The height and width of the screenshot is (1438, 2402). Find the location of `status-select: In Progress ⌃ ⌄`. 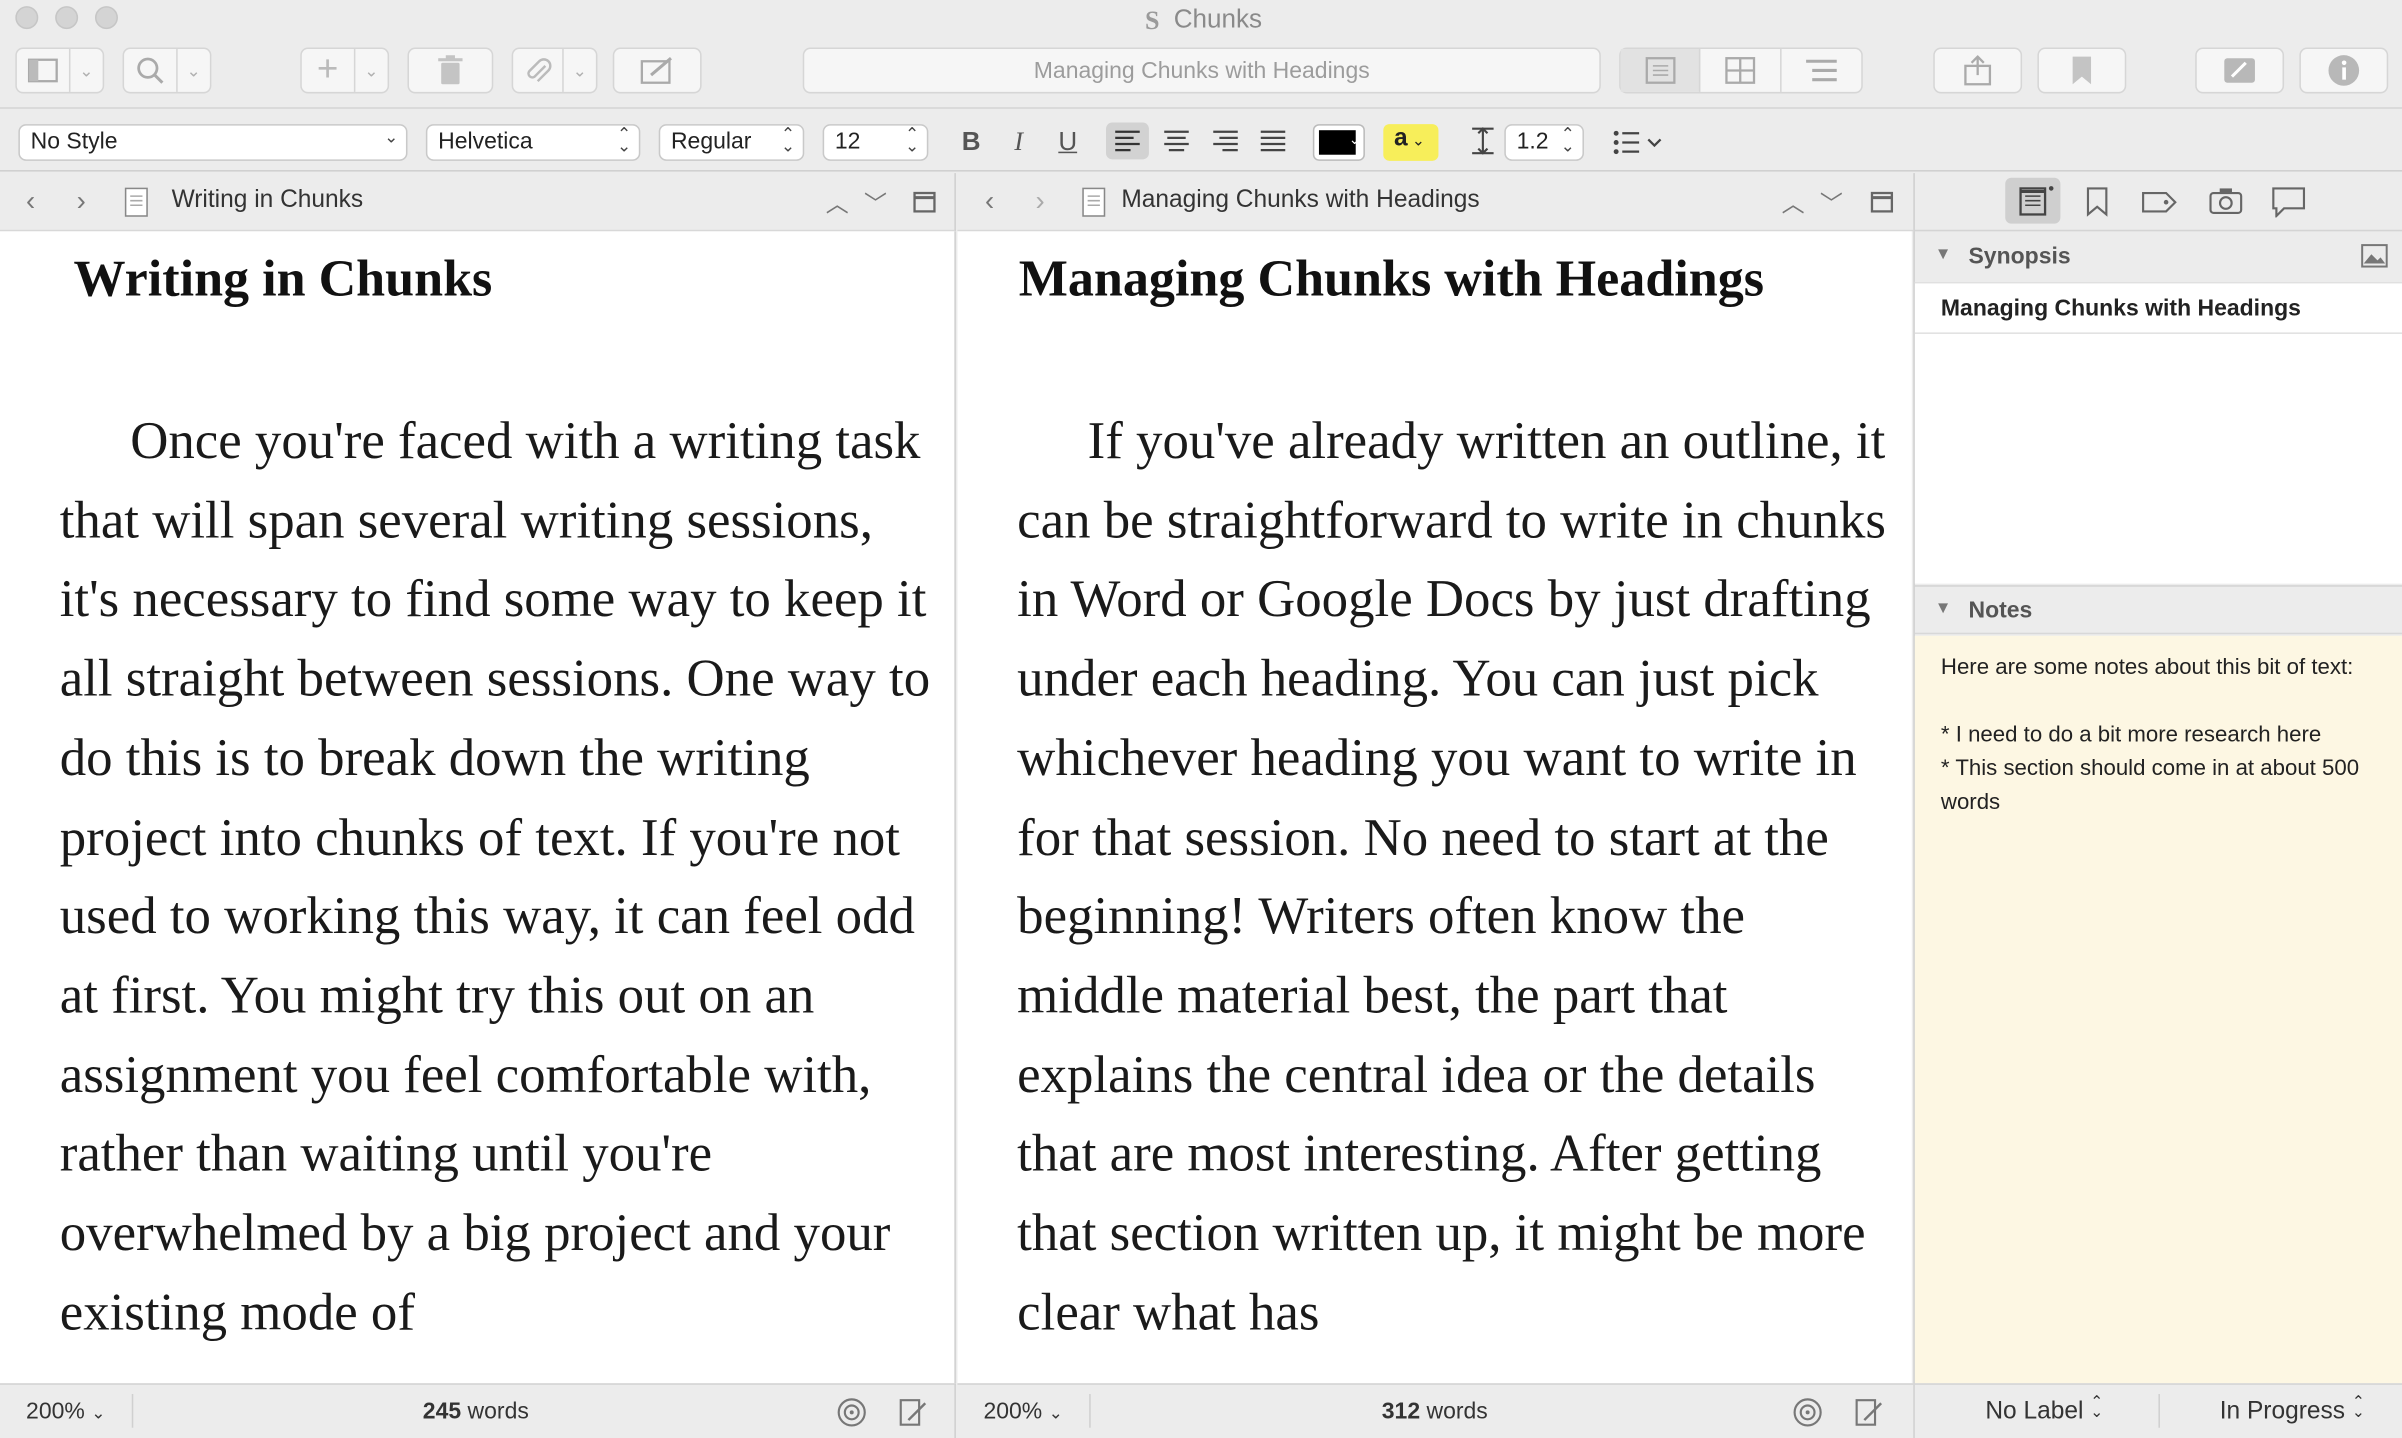

status-select: In Progress ⌃ ⌄ is located at coordinates (2292, 1410).